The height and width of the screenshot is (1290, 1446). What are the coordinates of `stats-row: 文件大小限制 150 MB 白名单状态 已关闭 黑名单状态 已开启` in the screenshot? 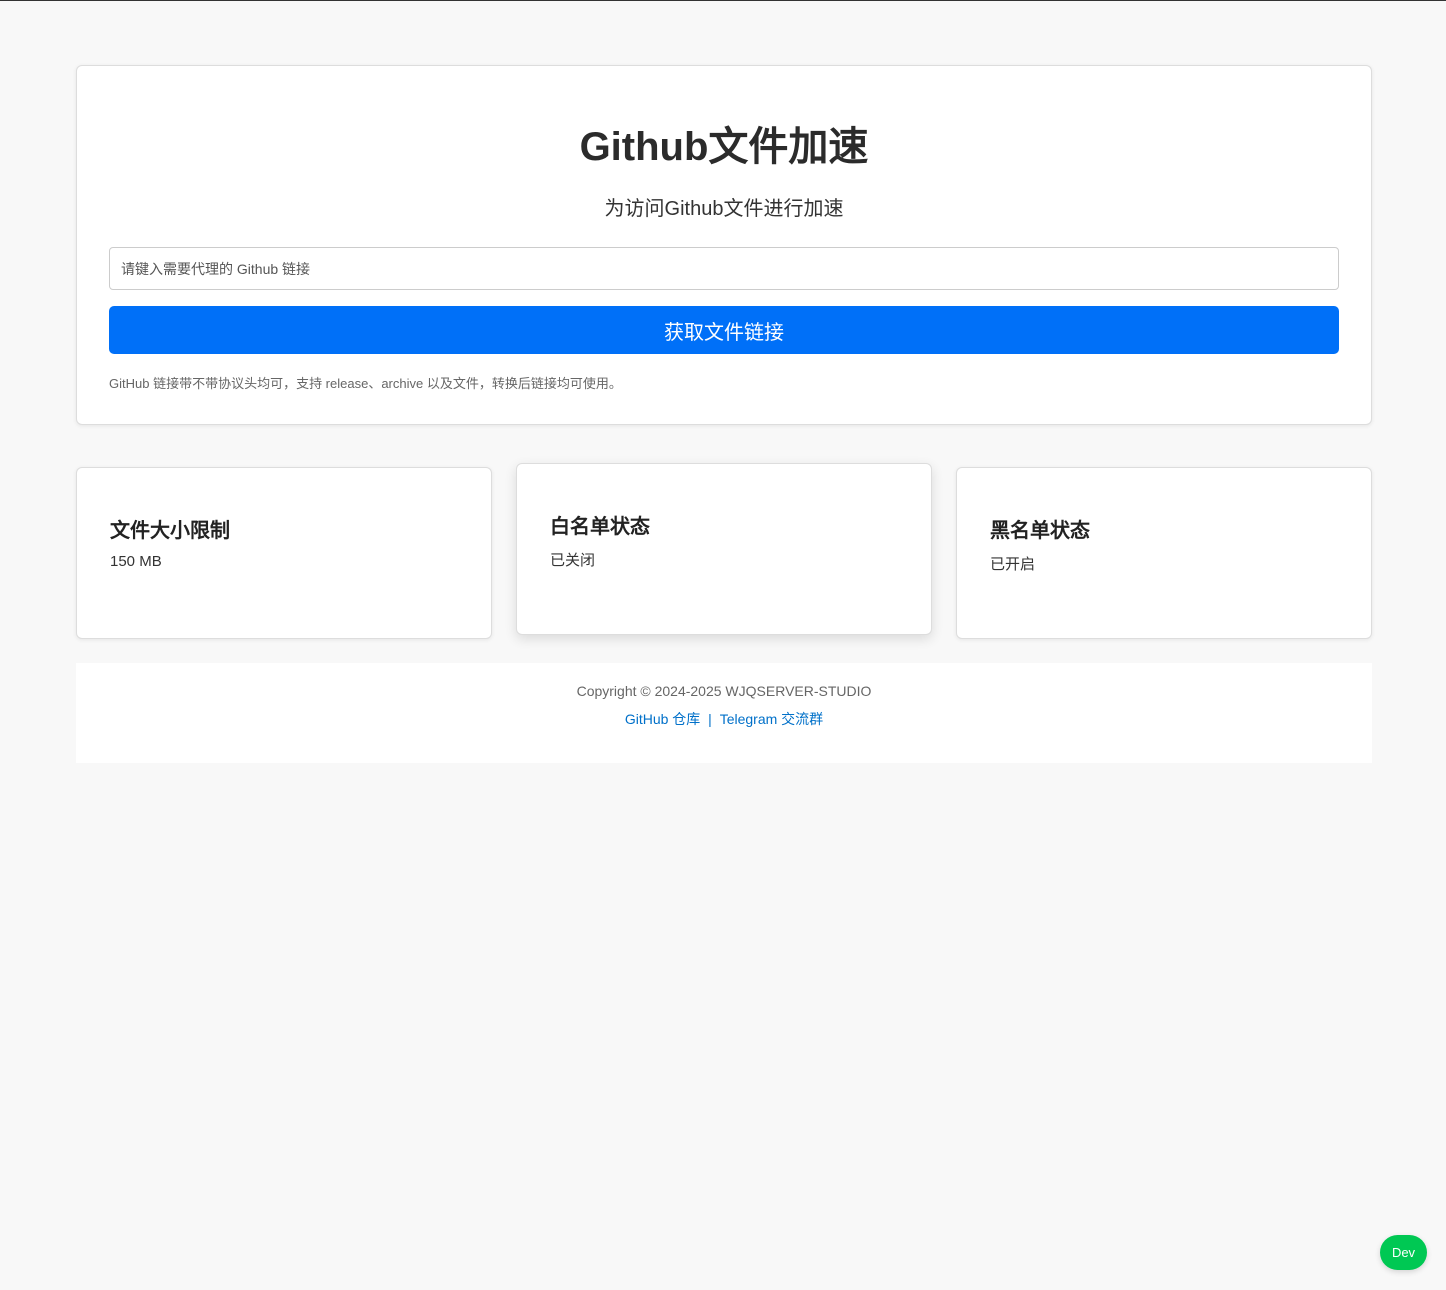 It's located at (724, 553).